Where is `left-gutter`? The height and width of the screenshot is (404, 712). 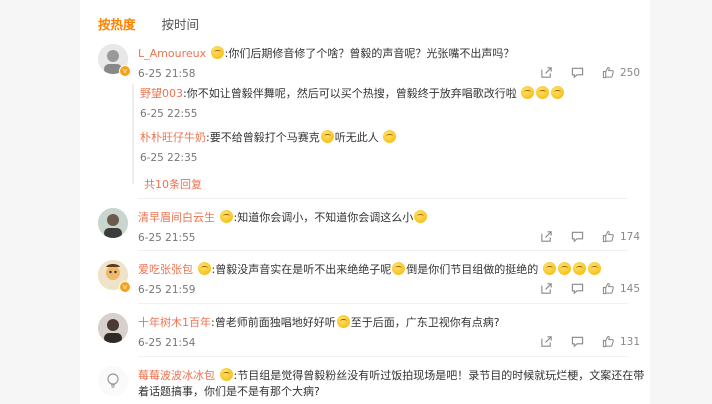 left-gutter is located at coordinates (40, 202).